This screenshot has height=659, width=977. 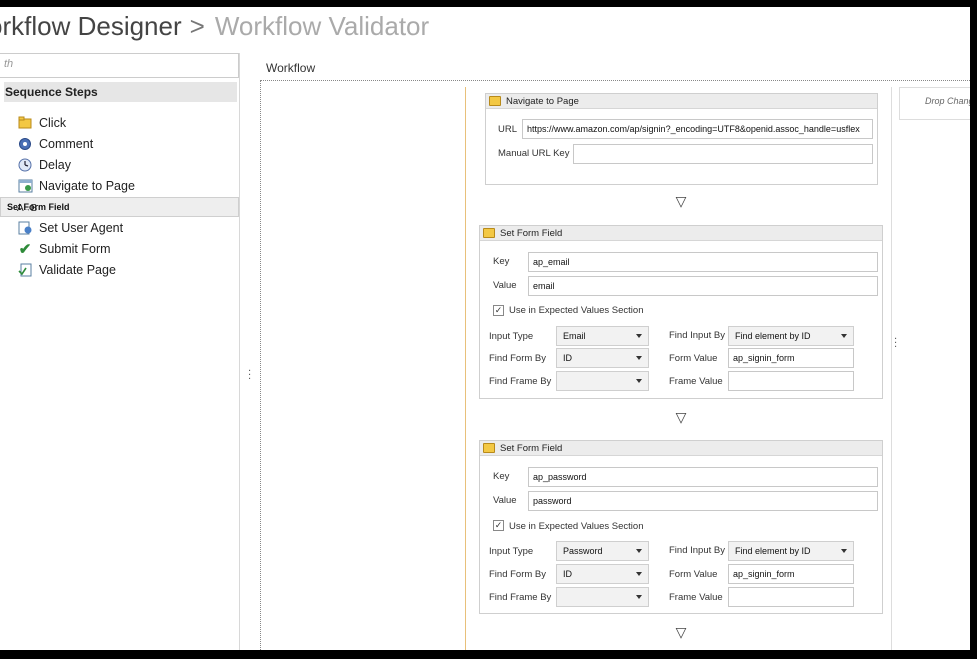 What do you see at coordinates (703, 501) in the screenshot?
I see `value-input: password` at bounding box center [703, 501].